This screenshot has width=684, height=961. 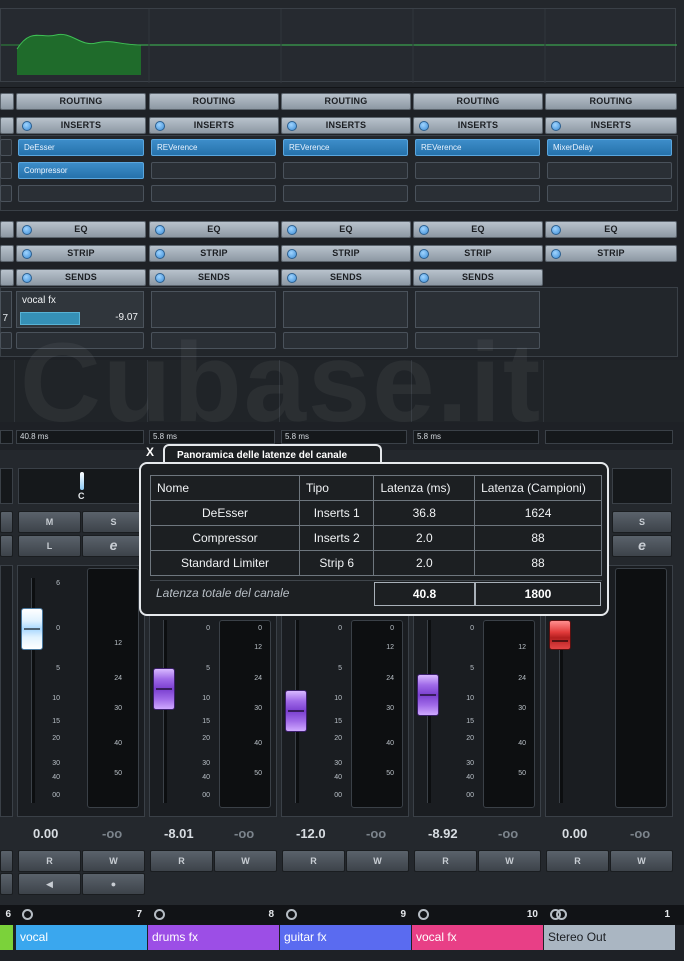 I want to click on latency-field-drums: 5.8 ms, so click(x=212, y=437).